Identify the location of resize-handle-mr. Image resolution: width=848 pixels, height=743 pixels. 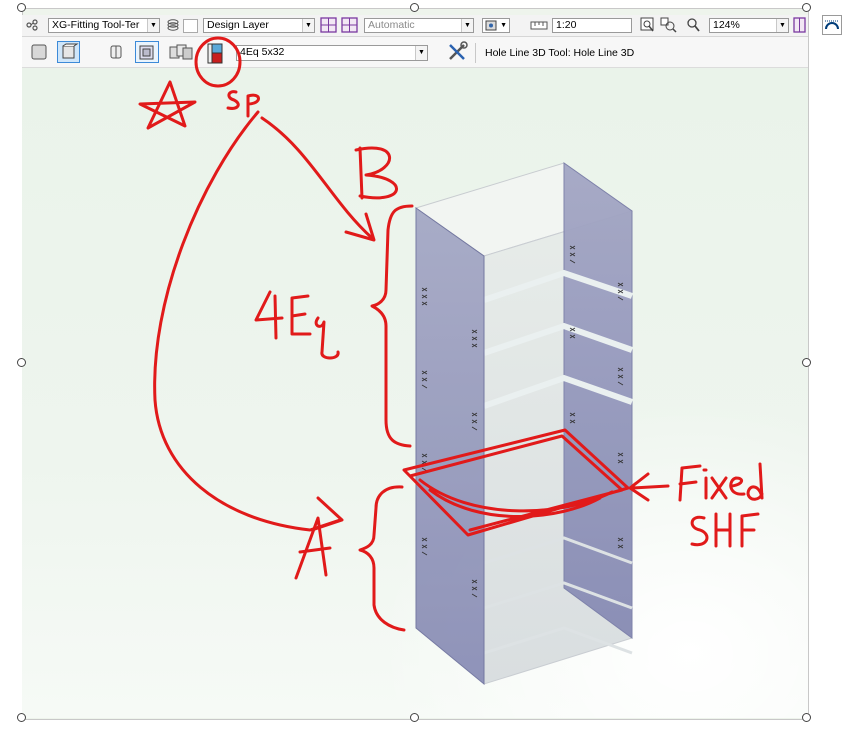
(806, 362).